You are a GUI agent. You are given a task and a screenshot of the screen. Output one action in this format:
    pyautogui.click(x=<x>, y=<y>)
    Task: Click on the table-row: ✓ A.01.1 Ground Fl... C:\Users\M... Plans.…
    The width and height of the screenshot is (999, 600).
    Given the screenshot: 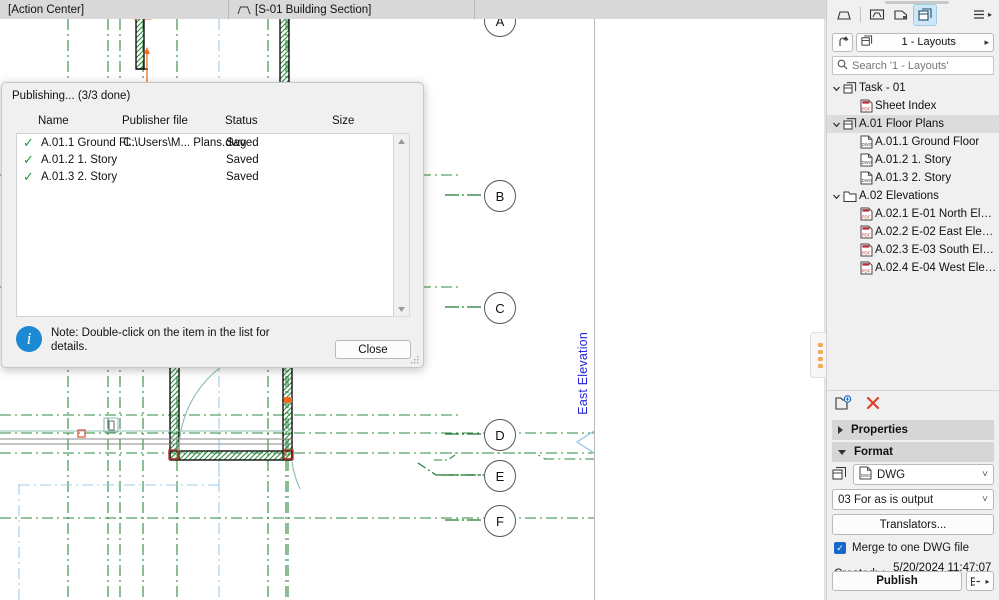 What is the action you would take?
    pyautogui.click(x=205, y=142)
    